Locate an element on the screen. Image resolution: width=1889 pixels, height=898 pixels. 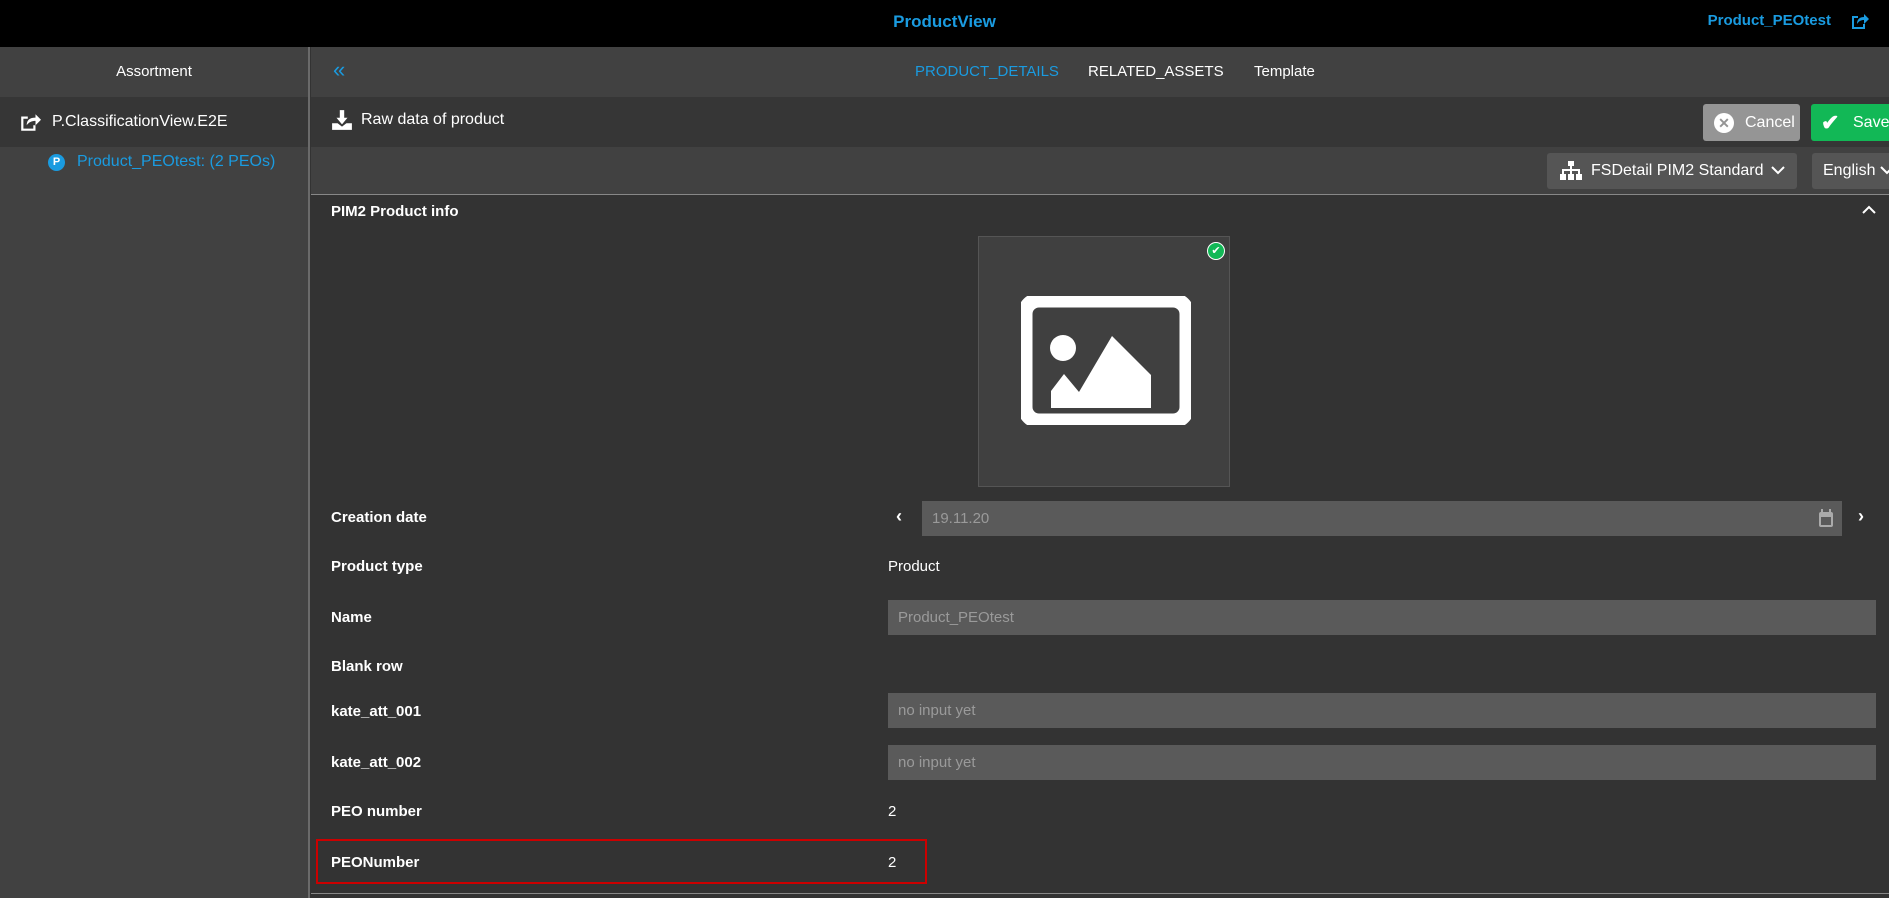
save-button: ✔ Save is located at coordinates (1850, 122).